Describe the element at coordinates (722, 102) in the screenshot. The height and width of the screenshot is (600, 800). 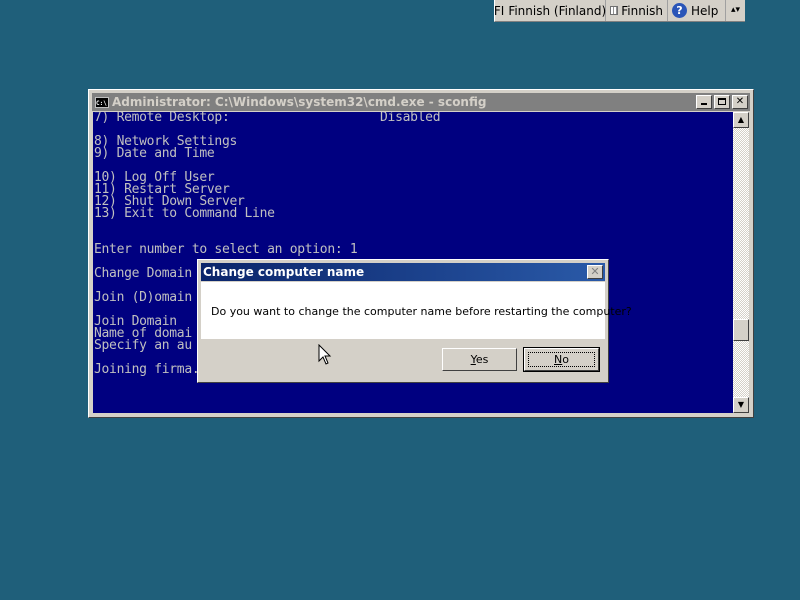
I see `maximize-button` at that location.